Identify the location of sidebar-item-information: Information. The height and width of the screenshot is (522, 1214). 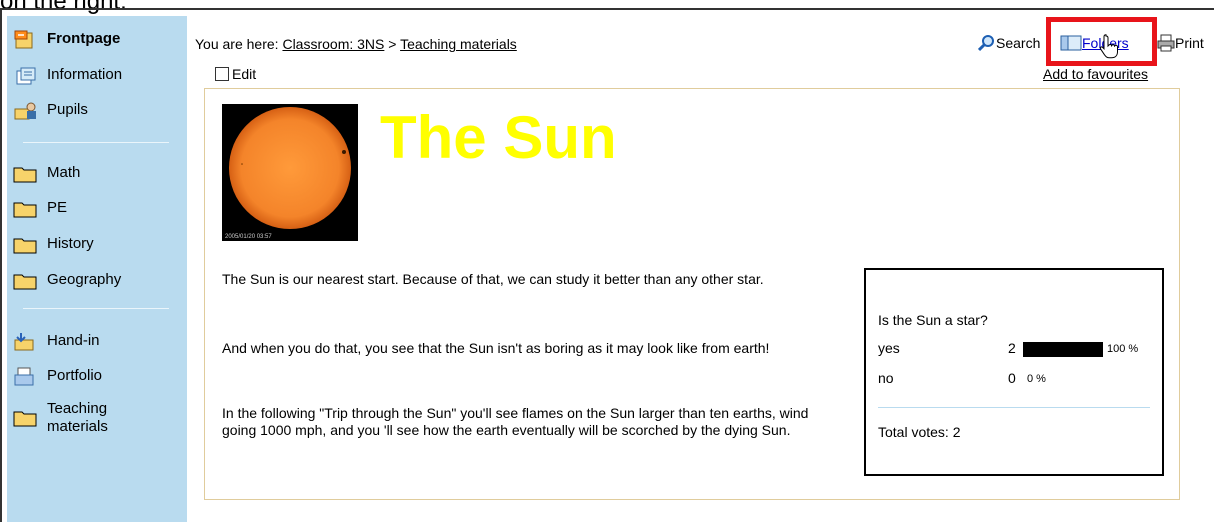
(67, 76).